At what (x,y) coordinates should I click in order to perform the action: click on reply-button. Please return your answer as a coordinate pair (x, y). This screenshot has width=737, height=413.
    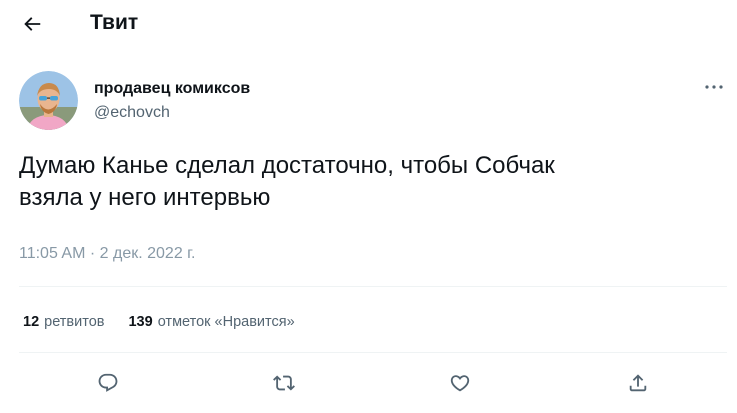
    Looking at the image, I should click on (108, 383).